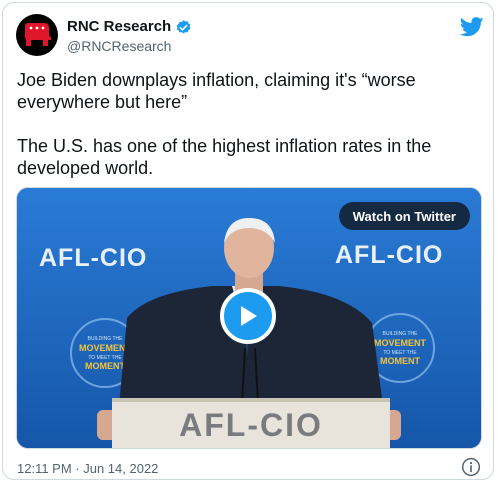 This screenshot has width=500, height=485. I want to click on info-icon, so click(471, 467).